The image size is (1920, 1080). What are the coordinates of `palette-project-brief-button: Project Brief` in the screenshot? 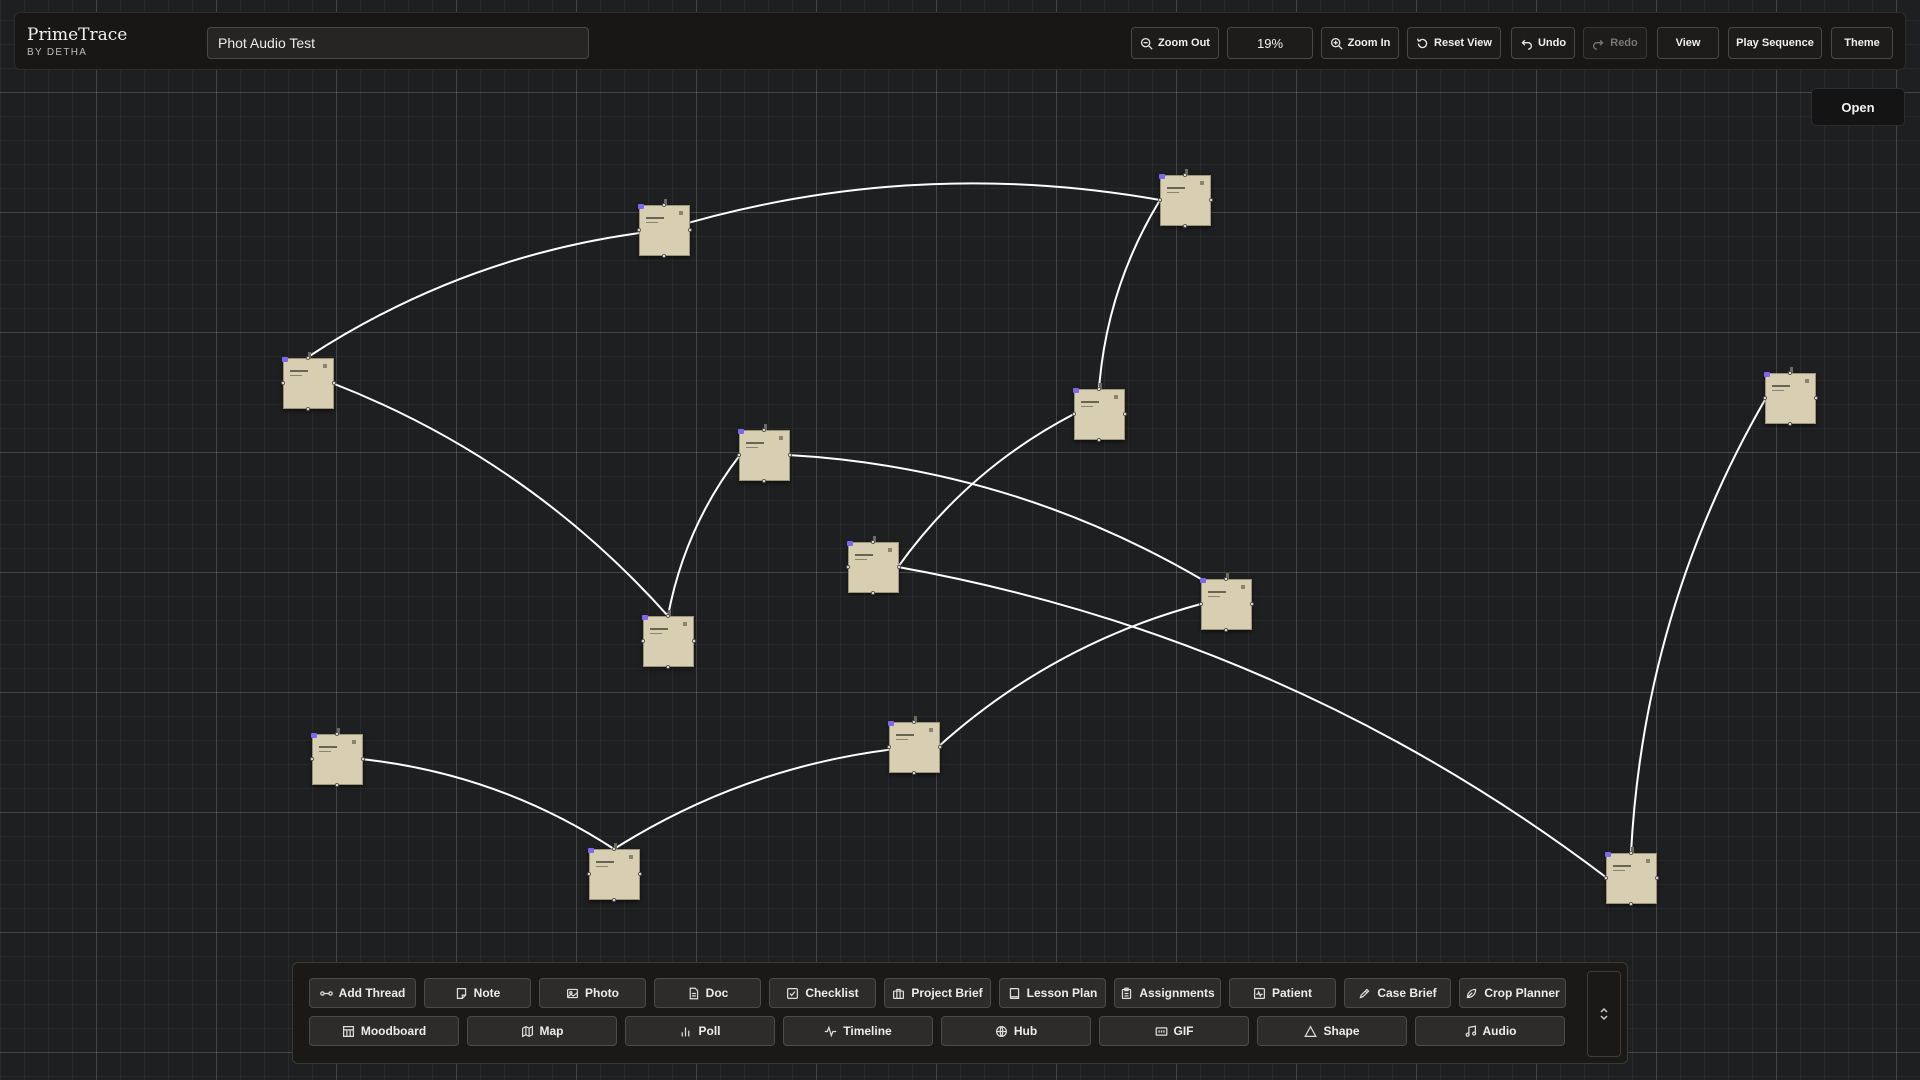 It's located at (937, 993).